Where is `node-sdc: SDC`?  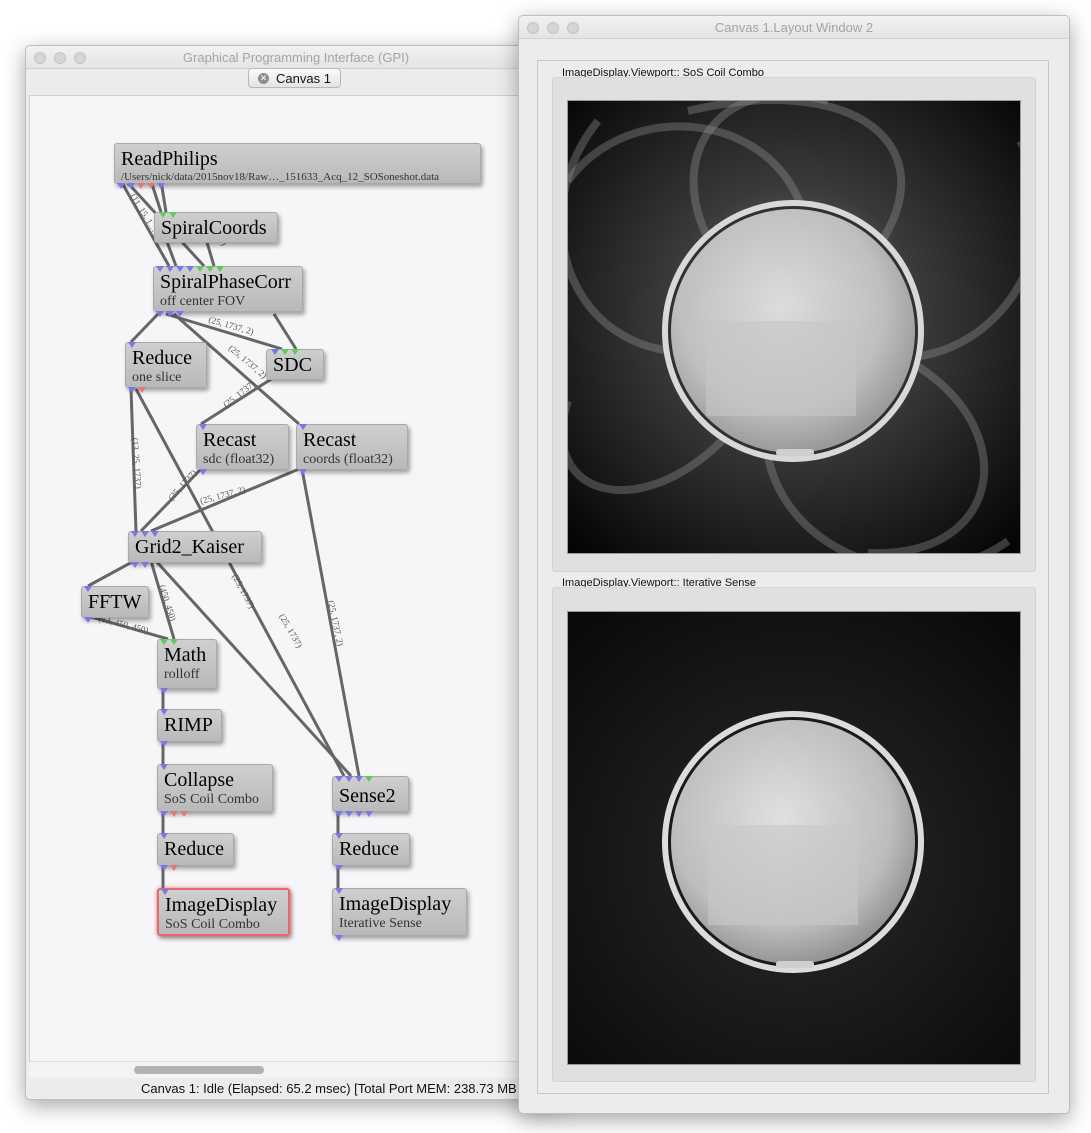 node-sdc: SDC is located at coordinates (295, 364).